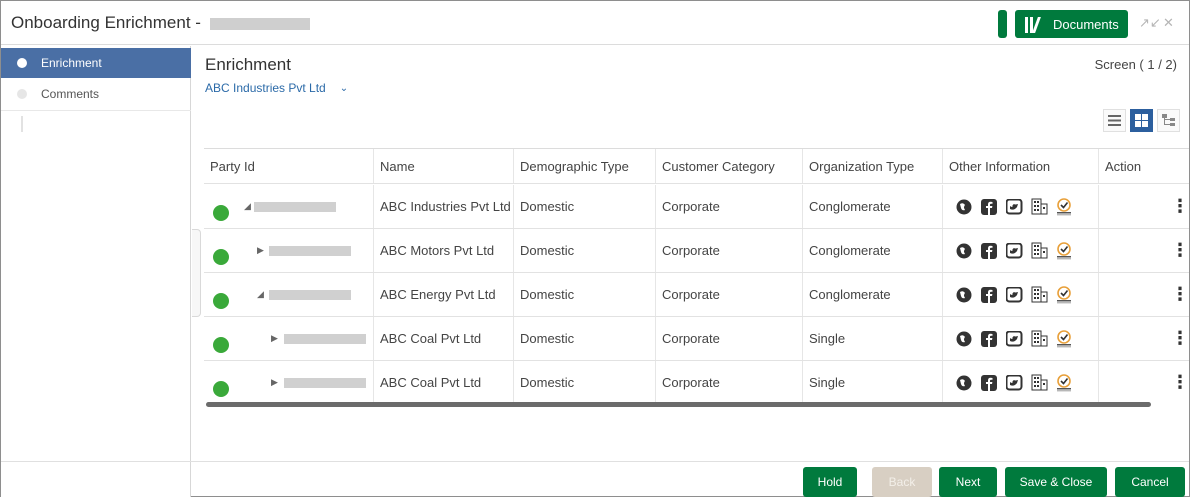  What do you see at coordinates (1034, 24) in the screenshot?
I see `library-icon` at bounding box center [1034, 24].